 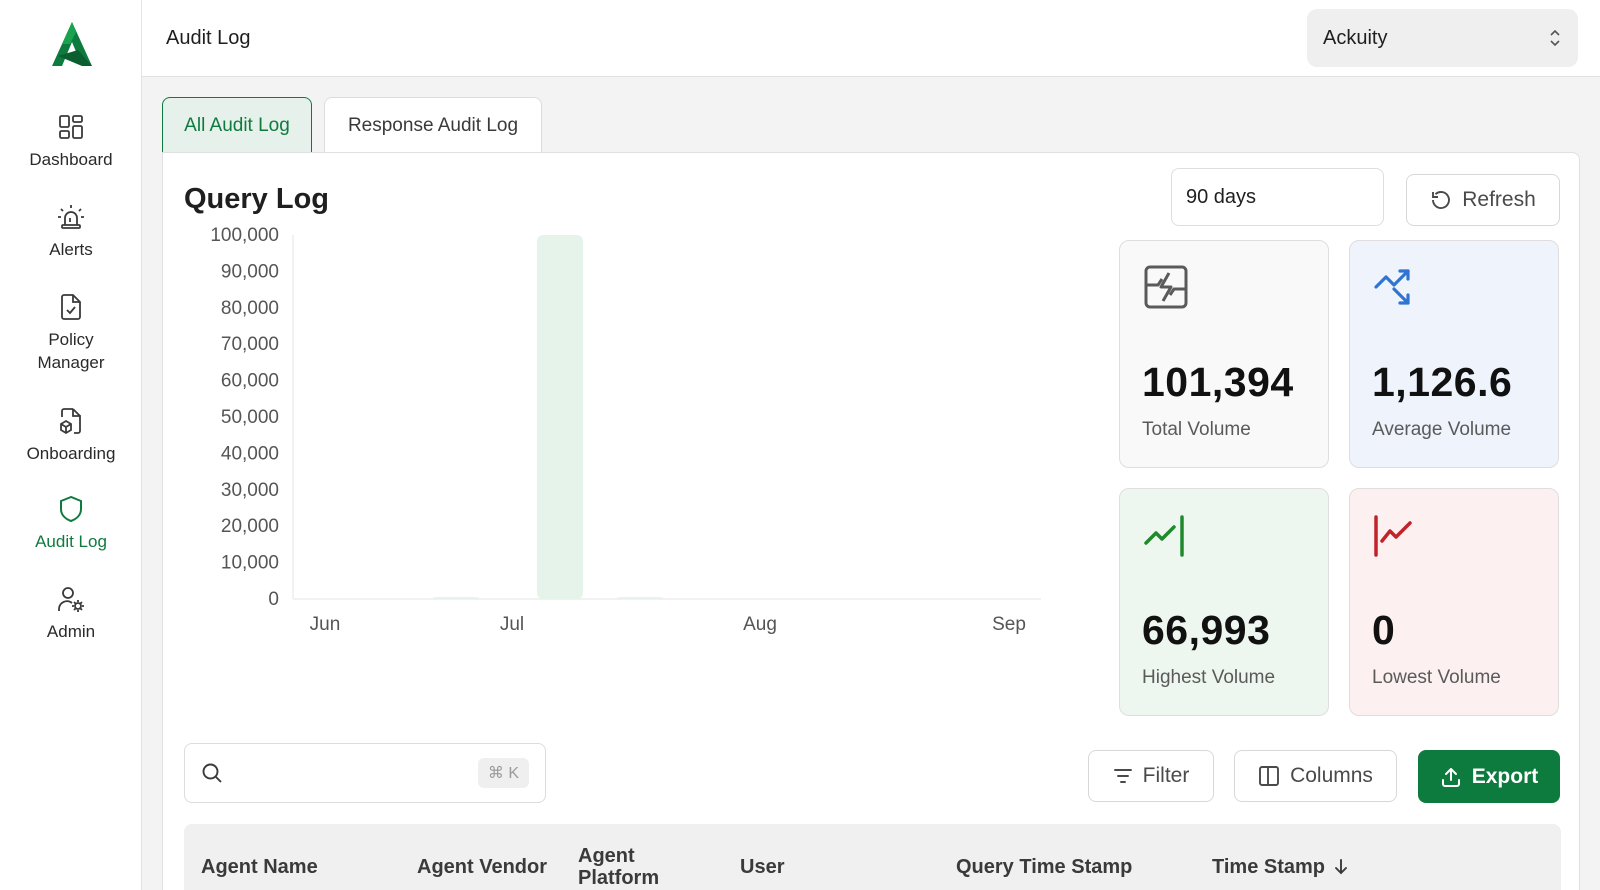 I want to click on refresh-button: Refresh, so click(x=1483, y=200).